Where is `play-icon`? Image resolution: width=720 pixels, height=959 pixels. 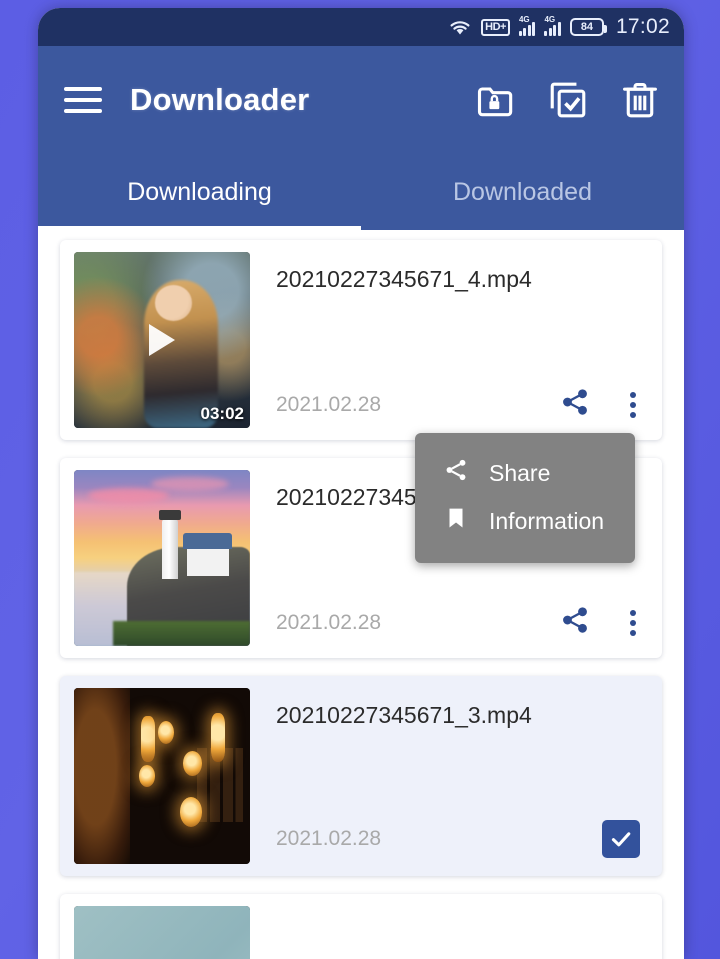
play-icon is located at coordinates (162, 340).